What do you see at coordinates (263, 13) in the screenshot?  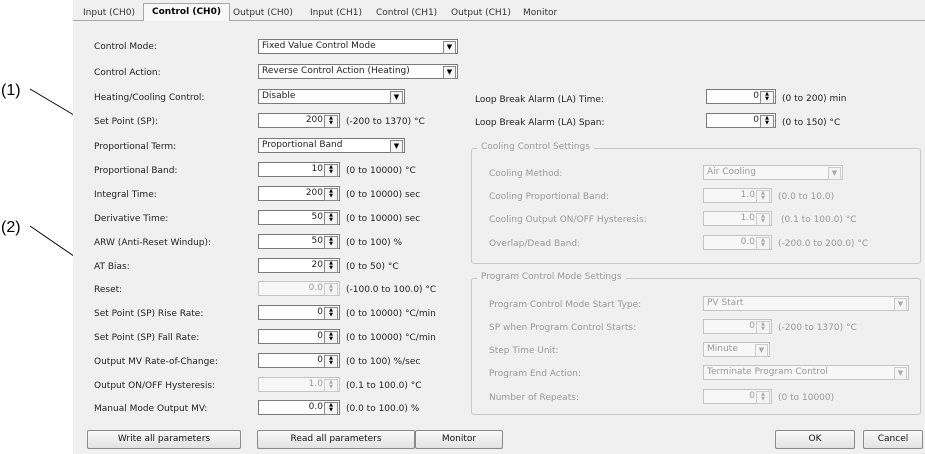 I see `tab-output-ch0: Output (CH0)` at bounding box center [263, 13].